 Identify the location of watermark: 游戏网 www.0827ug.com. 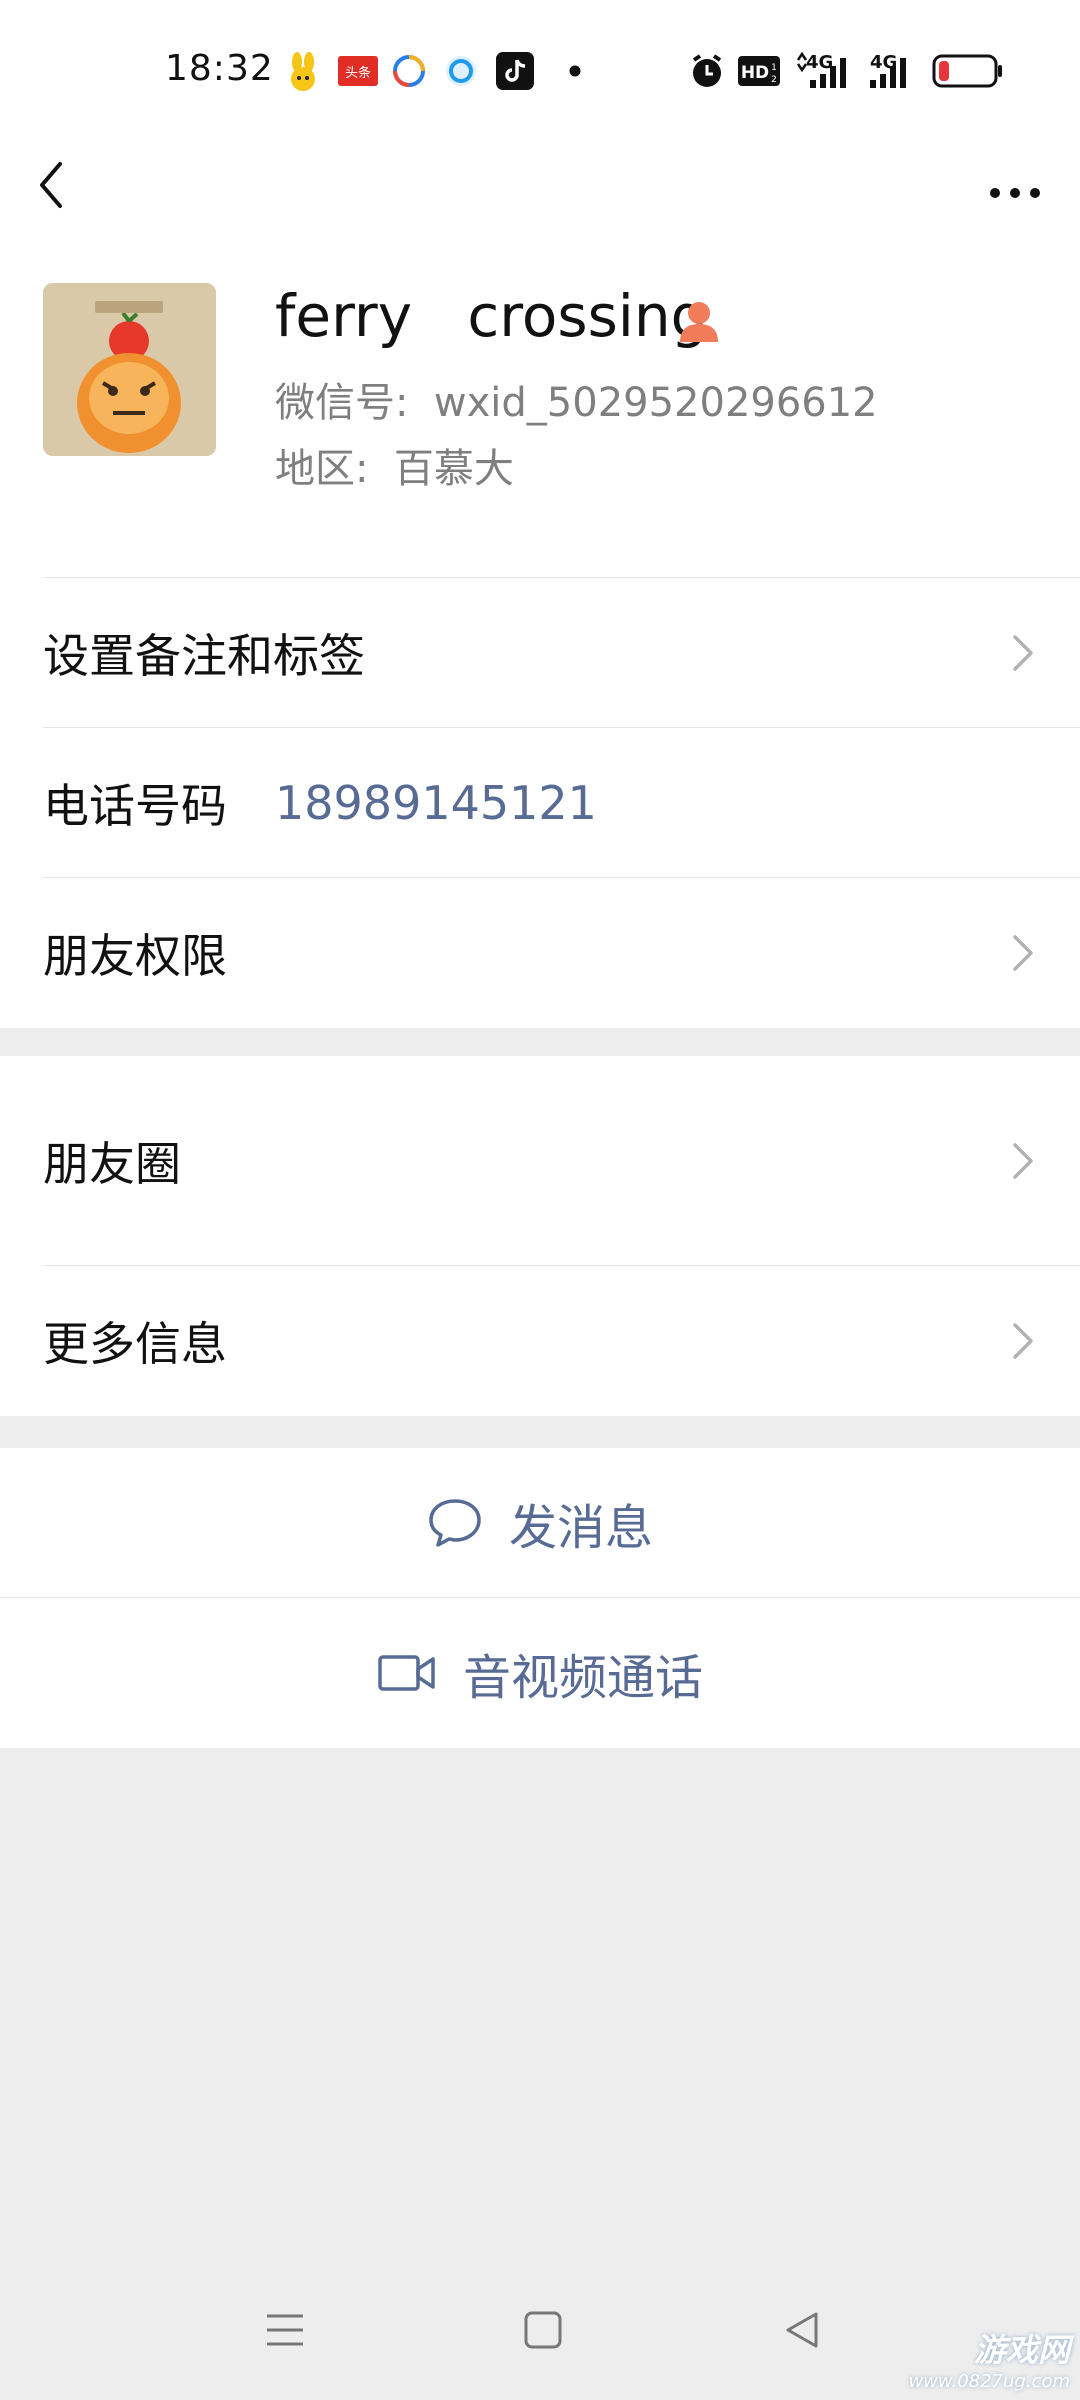
(989, 2358).